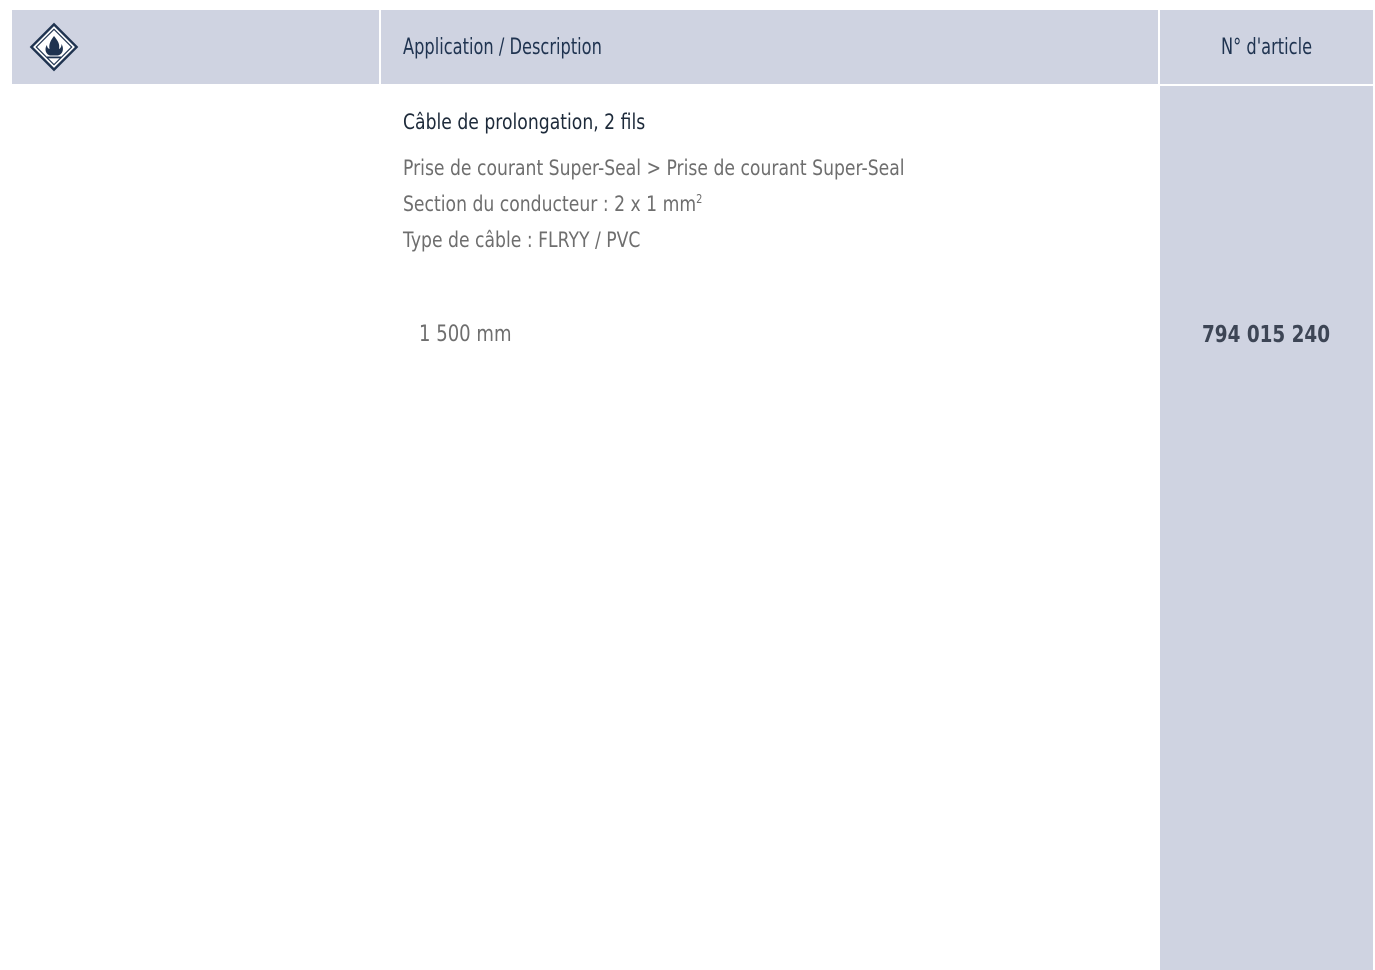 The image size is (1375, 970). What do you see at coordinates (522, 240) in the screenshot?
I see `product-cable-type-line: Type de câble : FLRYY / PVC` at bounding box center [522, 240].